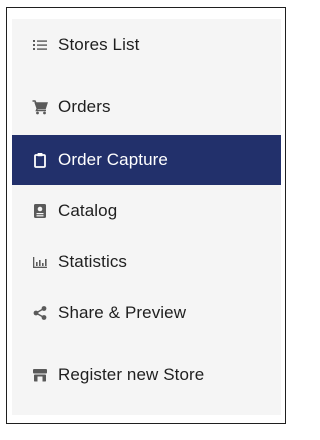  I want to click on sidebar-item-stores-list: Stores List, so click(146, 45).